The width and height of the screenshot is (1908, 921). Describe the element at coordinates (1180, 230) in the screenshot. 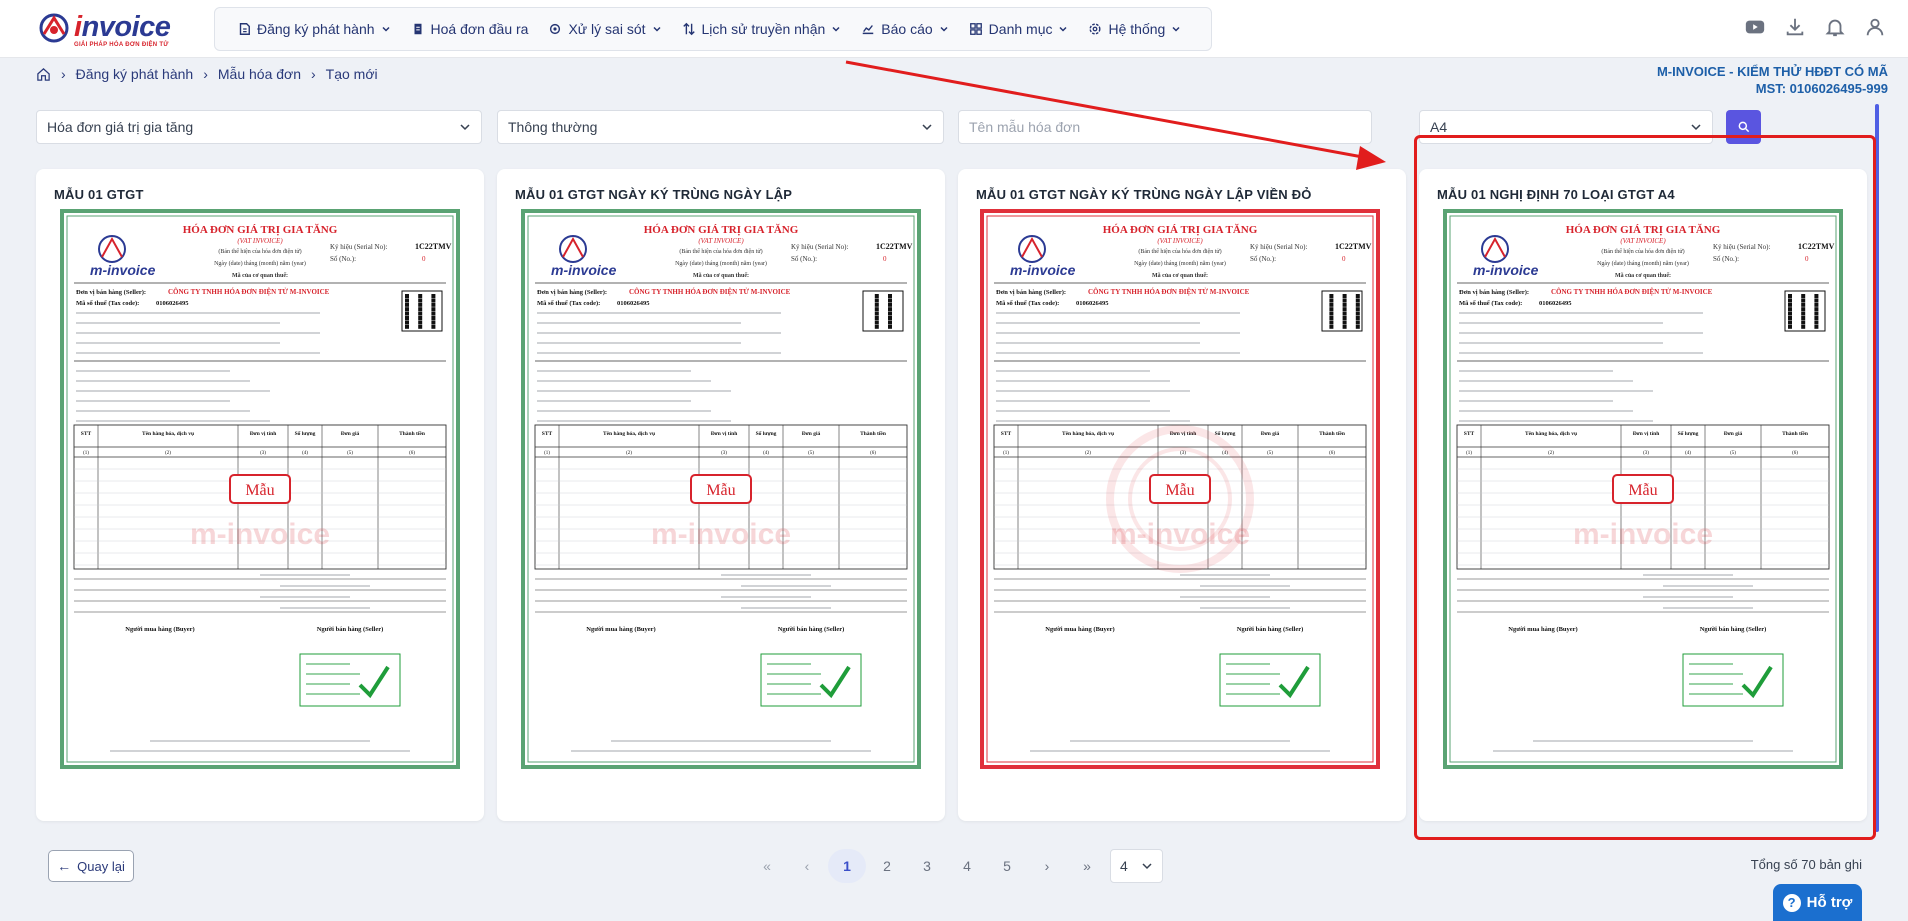

I see `svg-text: HÓA ĐƠN GIÁ TRỊ GIA TĂNG` at that location.